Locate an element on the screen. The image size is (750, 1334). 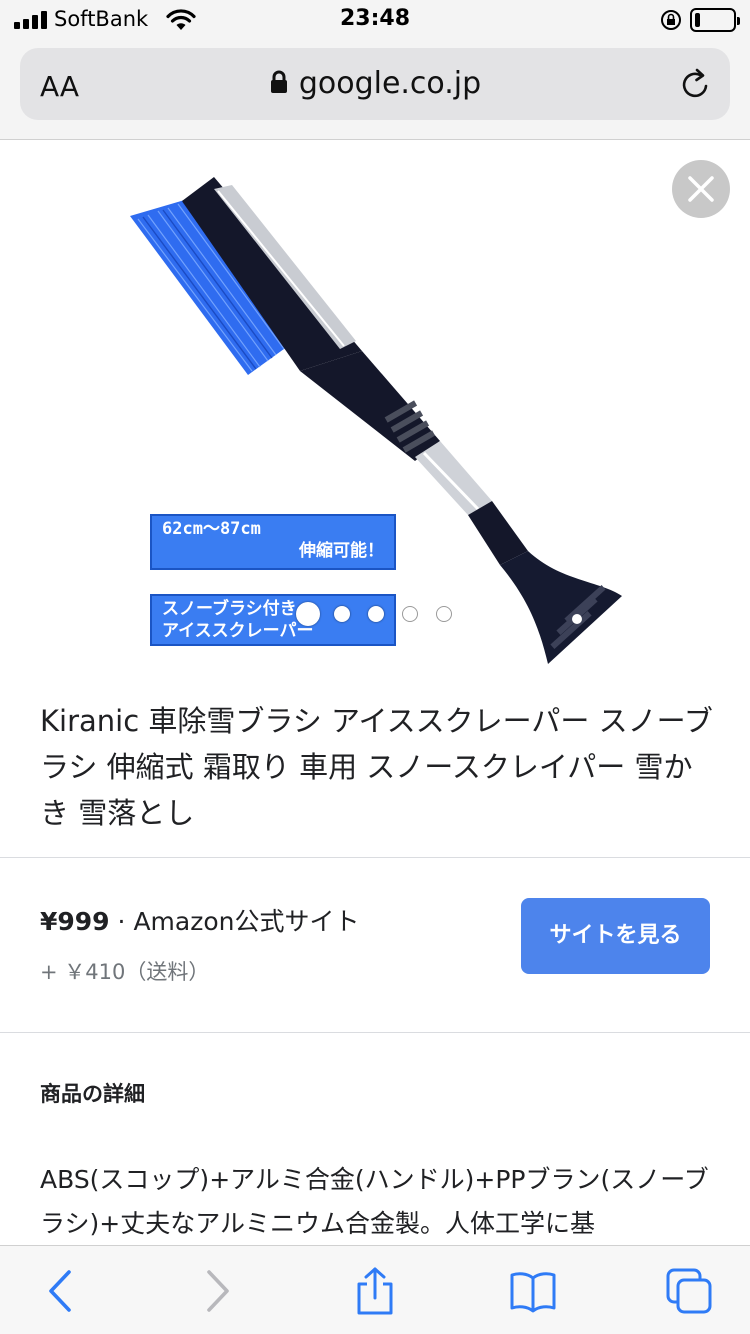
lock-icon is located at coordinates (278, 81).